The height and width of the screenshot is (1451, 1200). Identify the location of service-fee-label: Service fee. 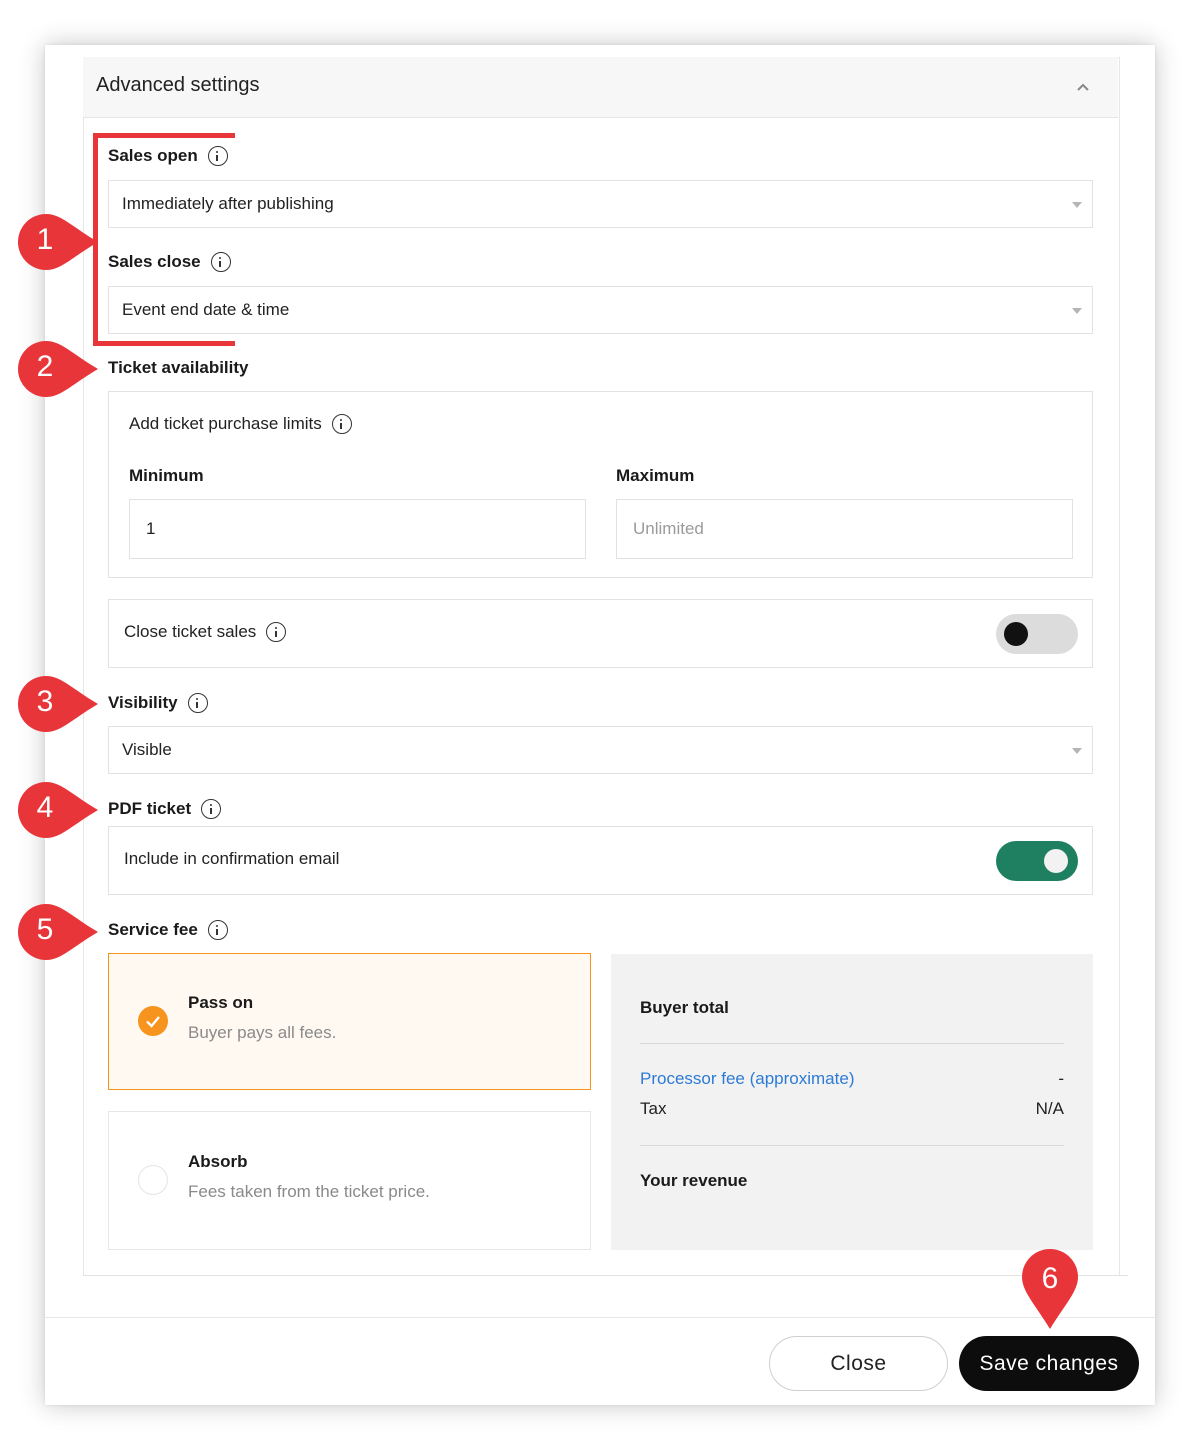
(168, 930).